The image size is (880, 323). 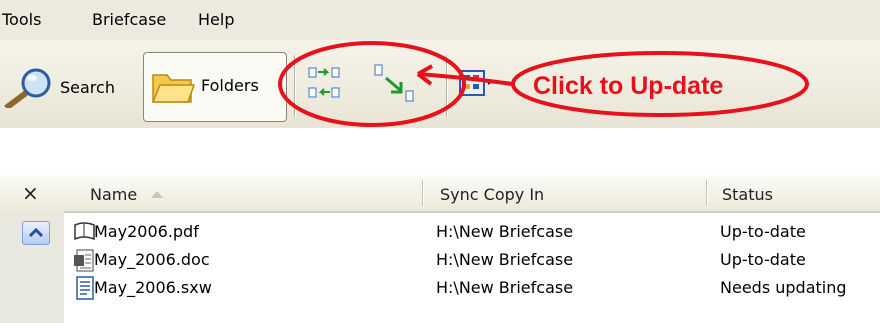 I want to click on menu-help: Help, so click(x=216, y=19).